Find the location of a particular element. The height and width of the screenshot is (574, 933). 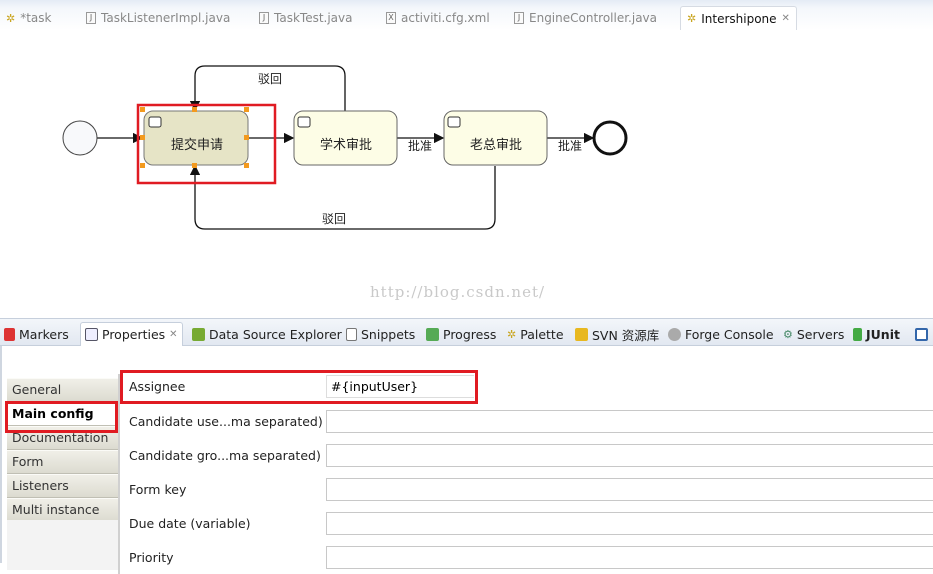

candidate-groups-input is located at coordinates (629, 455).